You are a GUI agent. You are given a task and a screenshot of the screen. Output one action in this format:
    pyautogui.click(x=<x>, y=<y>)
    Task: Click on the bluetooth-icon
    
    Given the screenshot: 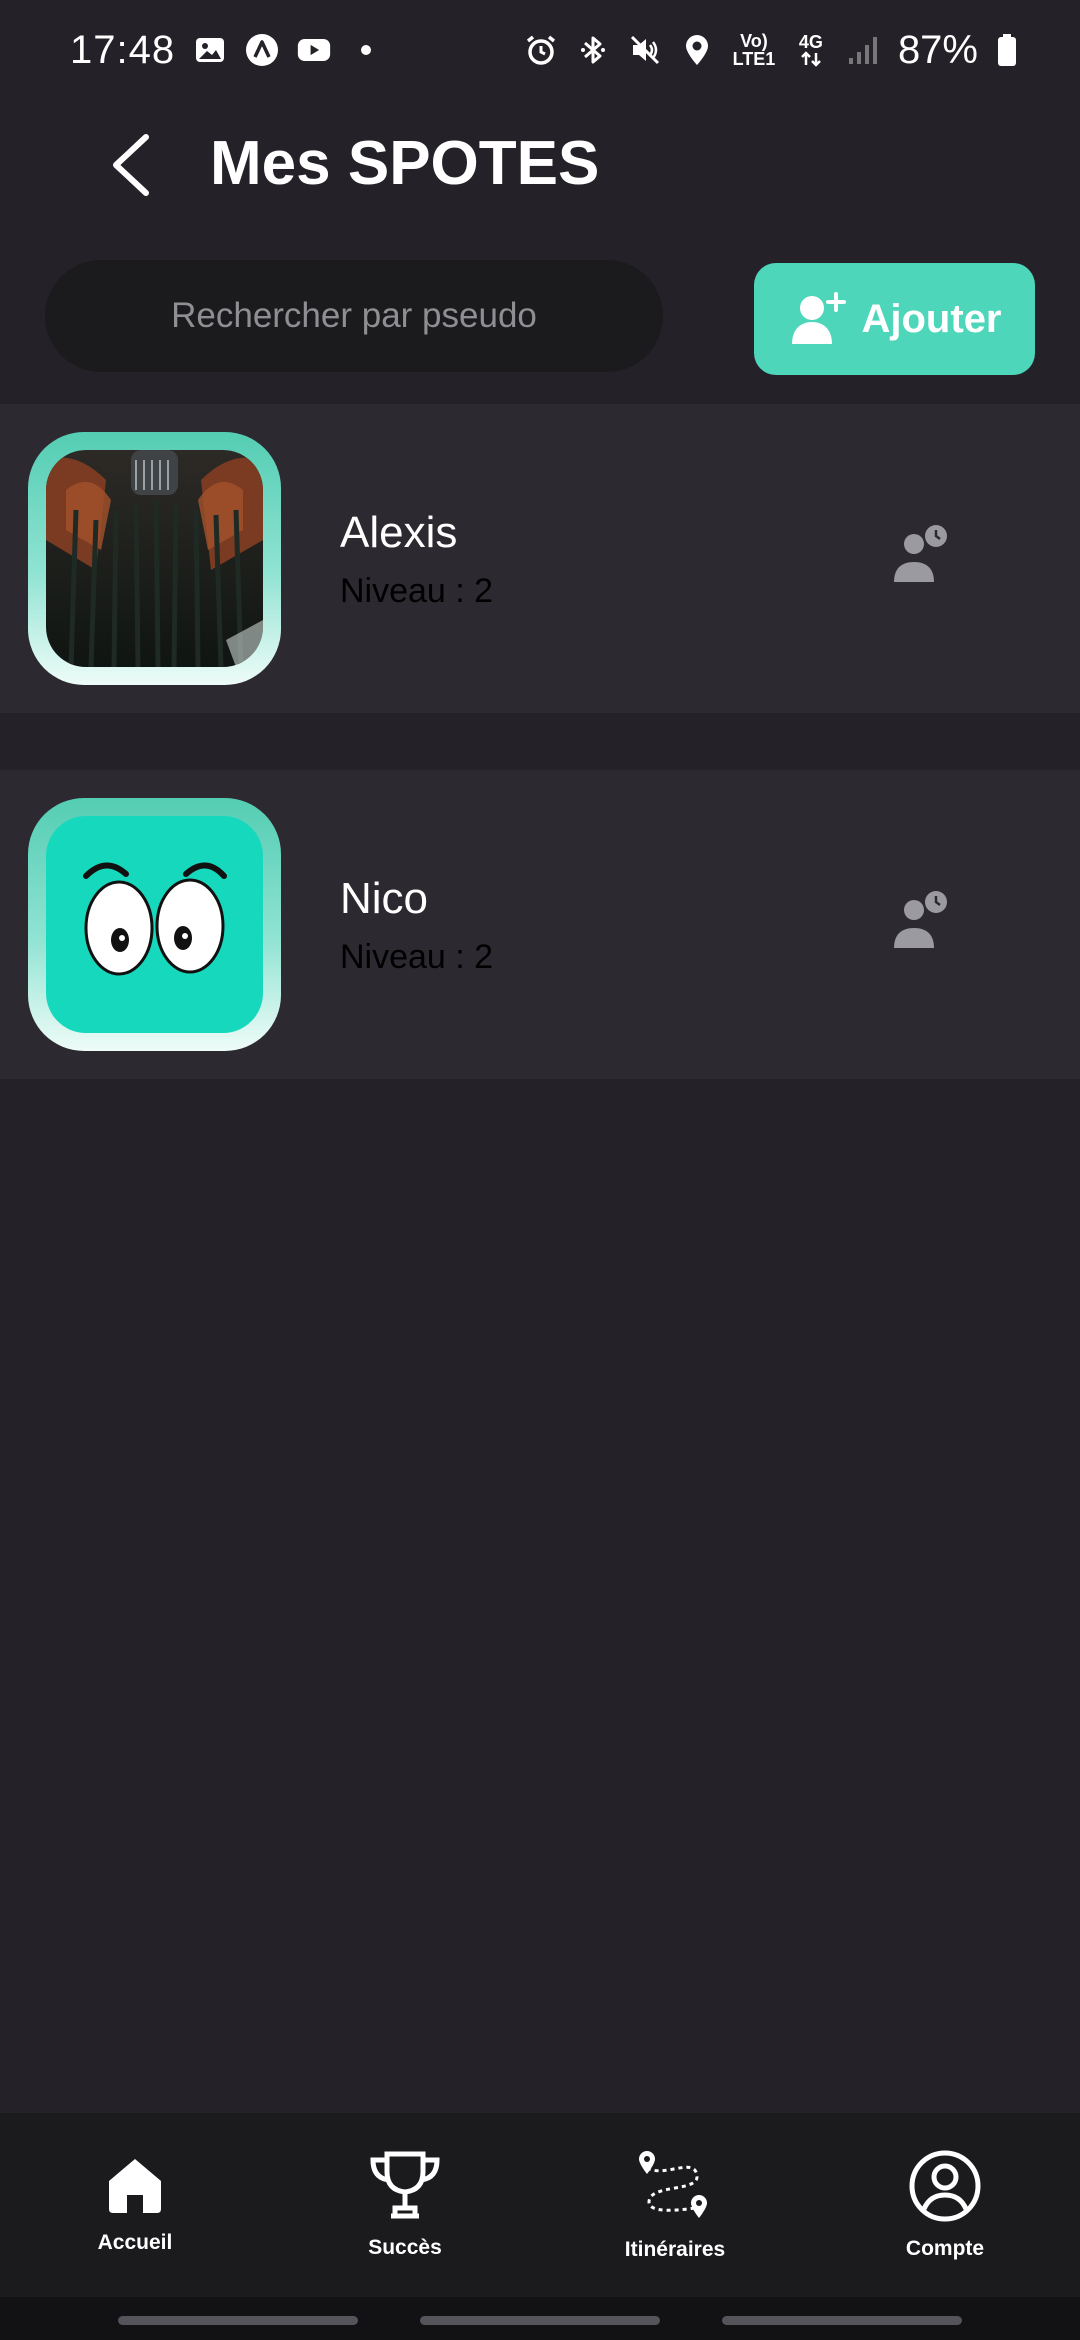 What is the action you would take?
    pyautogui.click(x=593, y=50)
    